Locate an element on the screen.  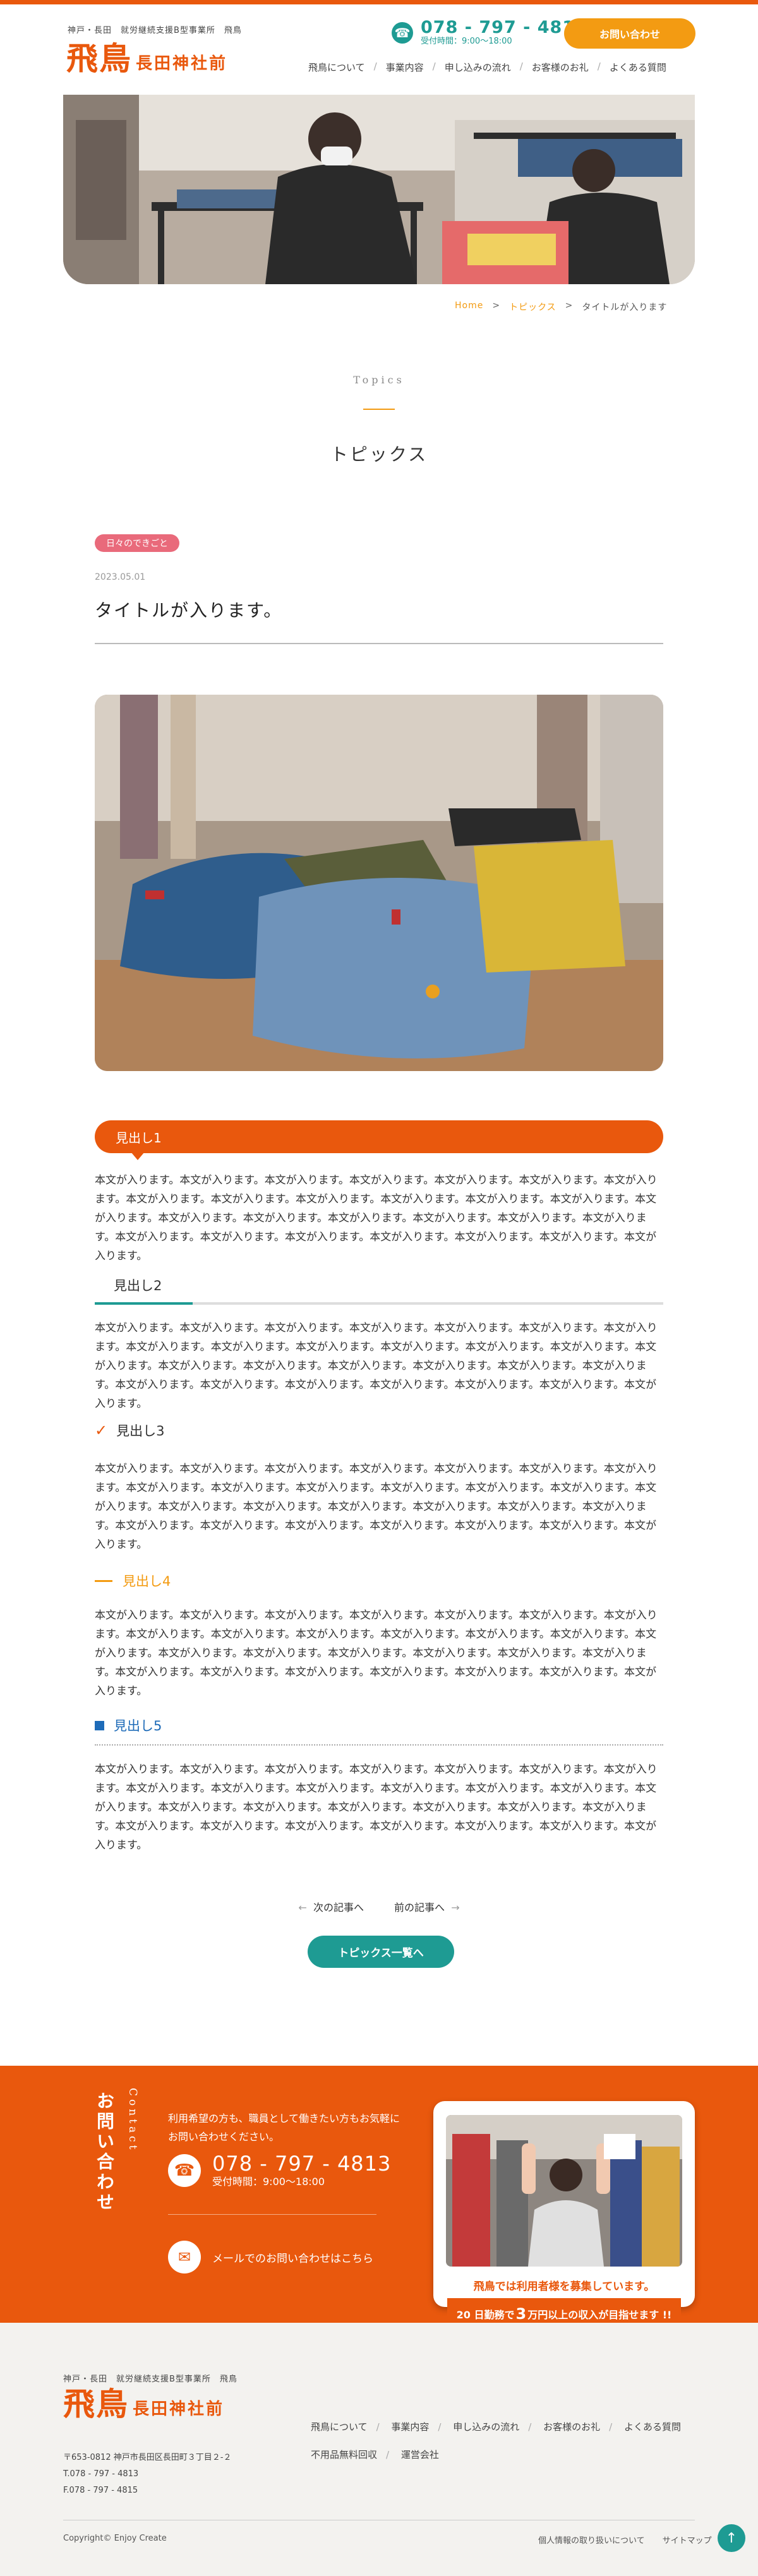
section-title: トピックス is located at coordinates (379, 454).